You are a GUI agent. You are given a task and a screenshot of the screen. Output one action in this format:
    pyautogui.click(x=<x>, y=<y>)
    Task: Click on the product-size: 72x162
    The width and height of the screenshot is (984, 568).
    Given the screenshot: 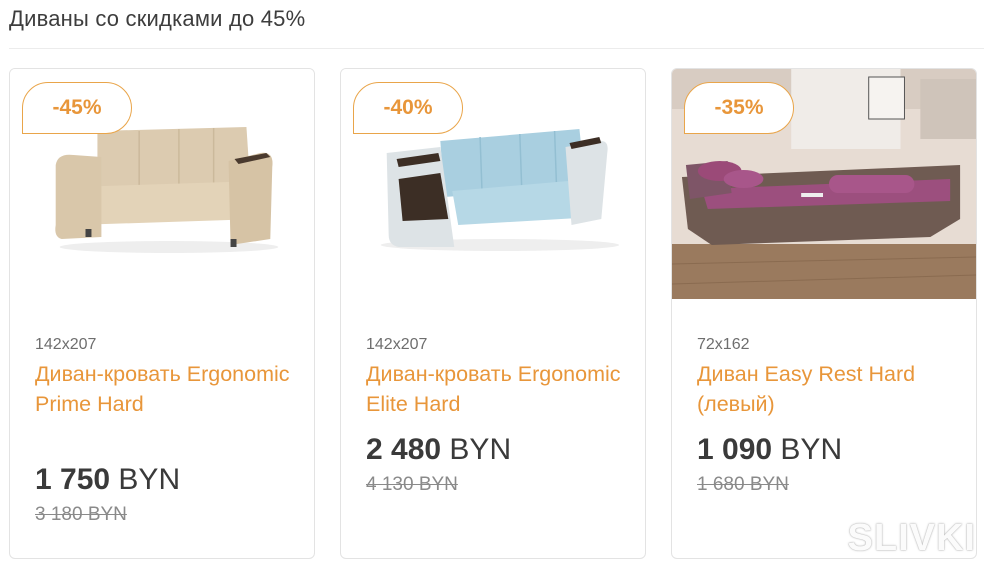 What is the action you would take?
    pyautogui.click(x=723, y=344)
    